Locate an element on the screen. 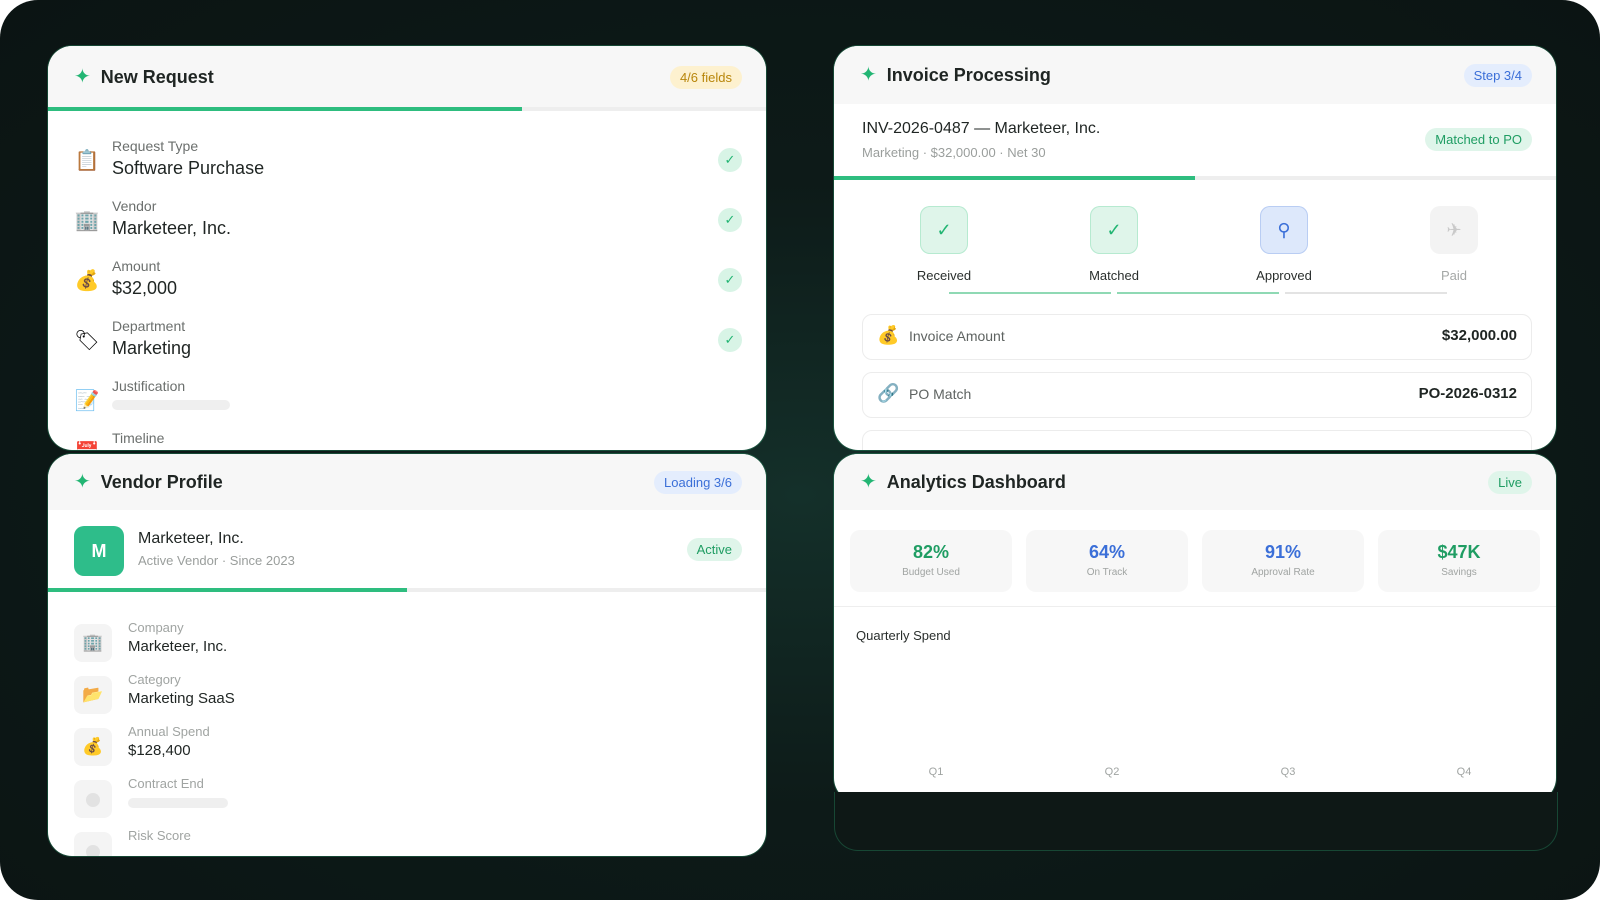  quarter-label: Q2 is located at coordinates (1112, 772).